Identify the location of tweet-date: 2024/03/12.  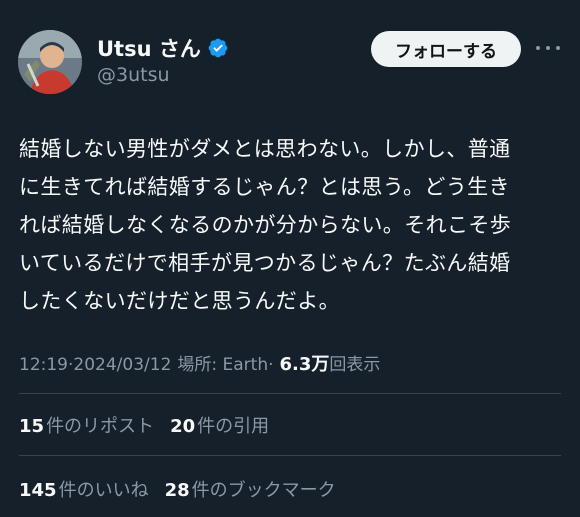
(122, 365).